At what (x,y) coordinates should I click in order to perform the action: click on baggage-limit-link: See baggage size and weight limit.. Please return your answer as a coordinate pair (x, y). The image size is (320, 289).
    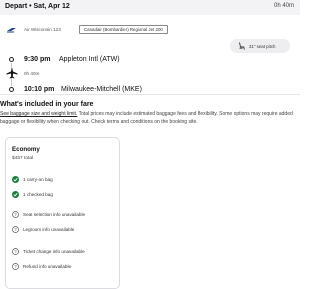
    Looking at the image, I should click on (38, 114).